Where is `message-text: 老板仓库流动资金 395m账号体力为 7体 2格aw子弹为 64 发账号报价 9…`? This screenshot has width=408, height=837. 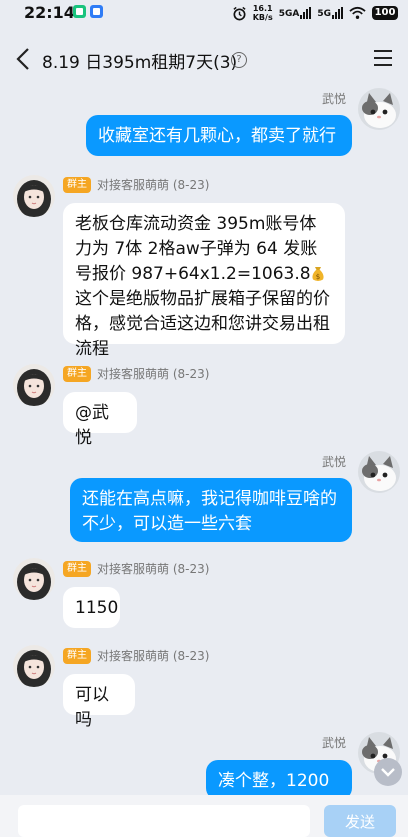 message-text: 老板仓库流动资金 395m账号体力为 7体 2格aw子弹为 64 发账号报价 9… is located at coordinates (196, 249).